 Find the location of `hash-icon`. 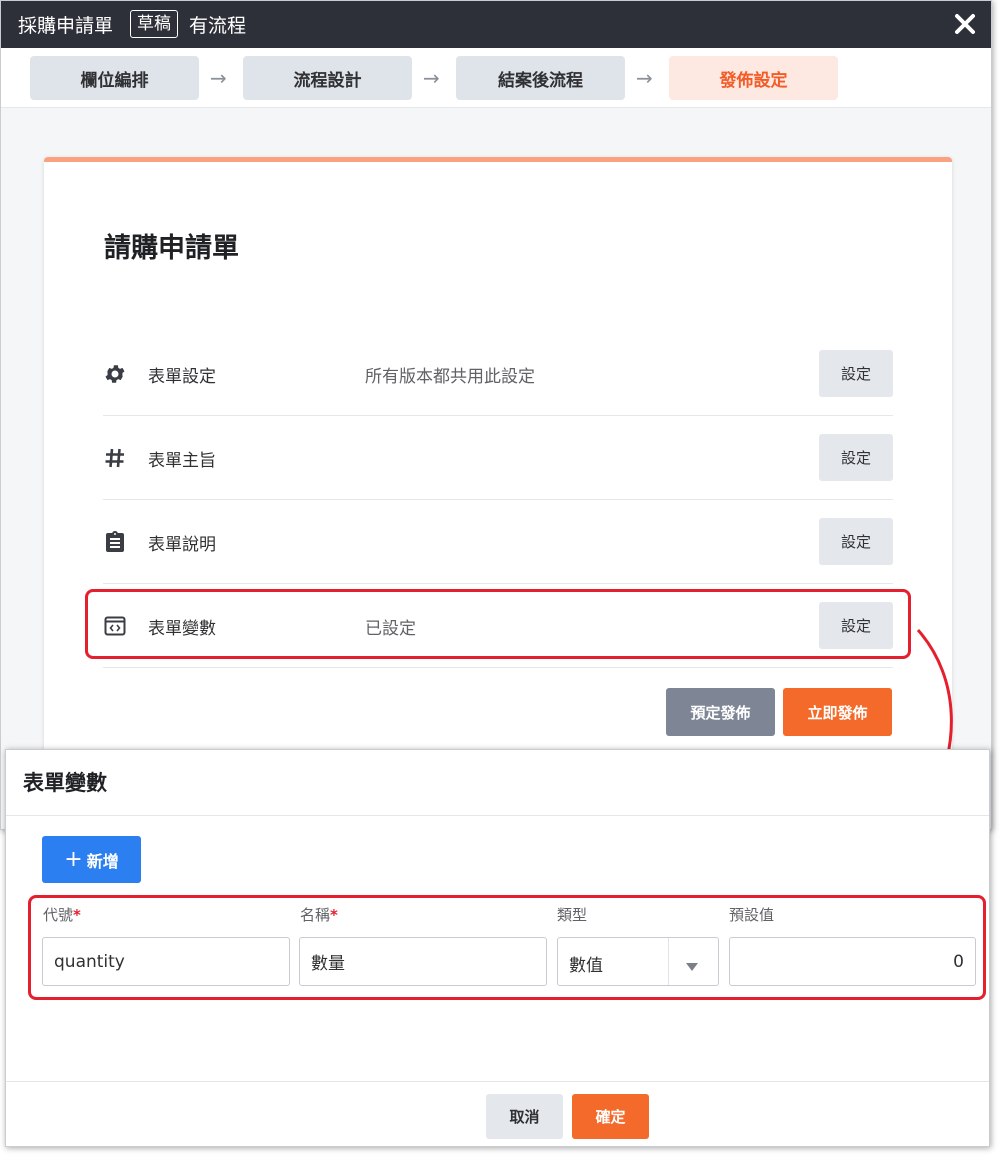

hash-icon is located at coordinates (115, 458).